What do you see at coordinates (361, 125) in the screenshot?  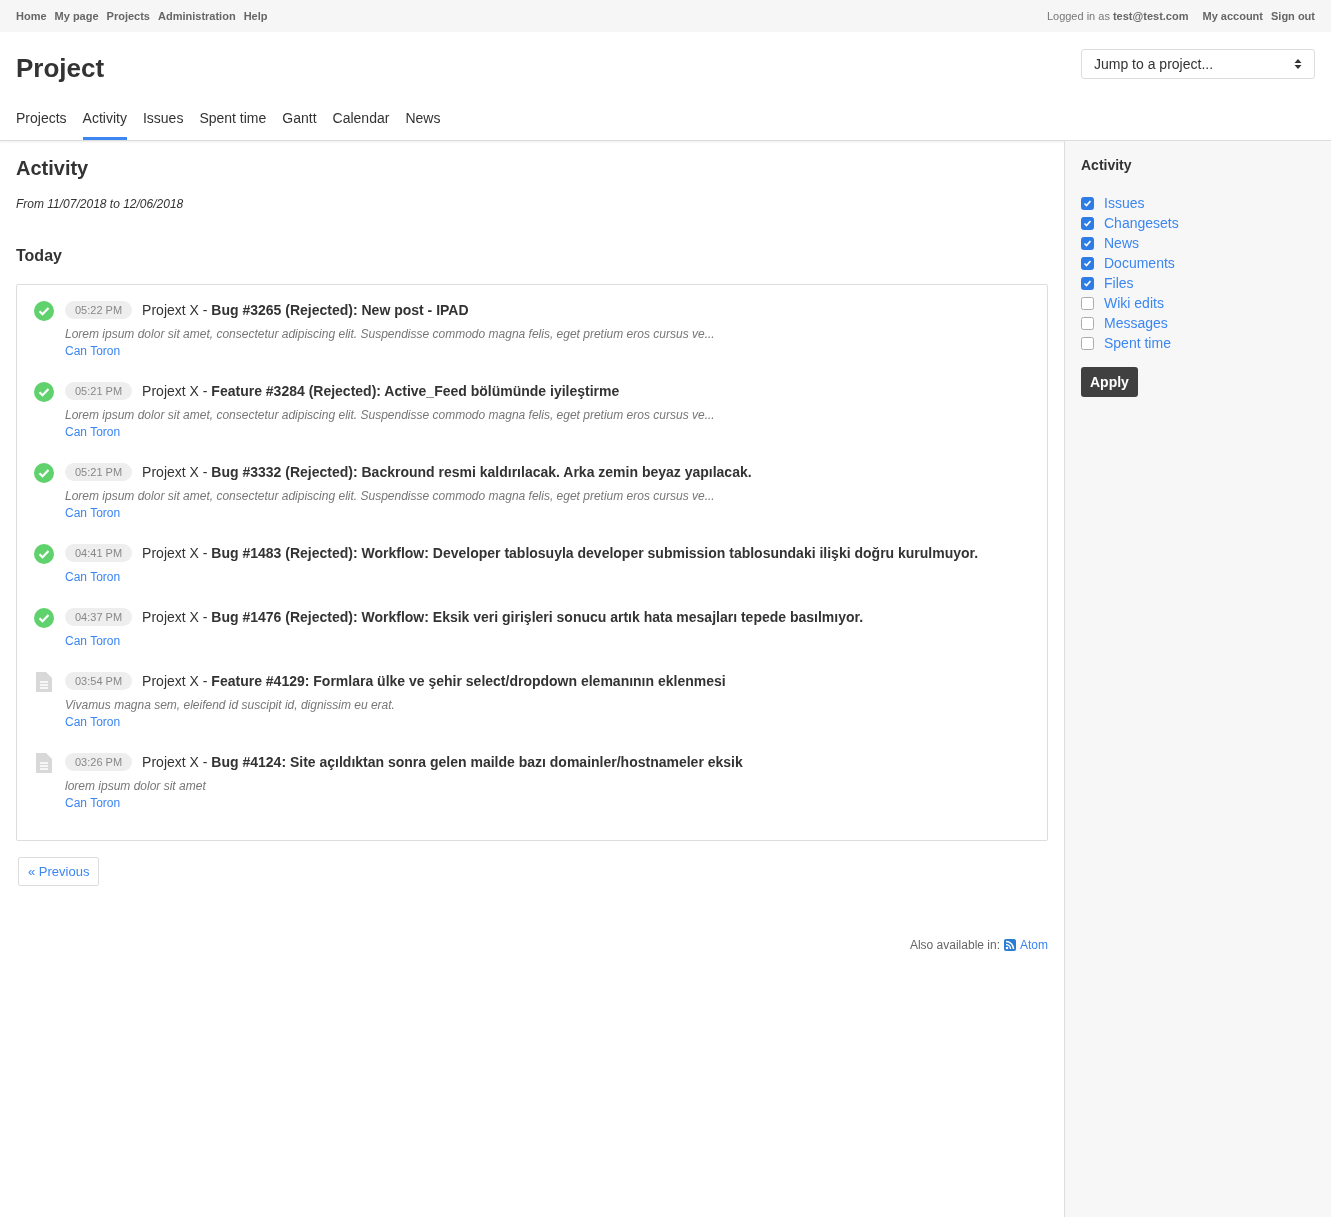 I see `nav-tab: Calendar` at bounding box center [361, 125].